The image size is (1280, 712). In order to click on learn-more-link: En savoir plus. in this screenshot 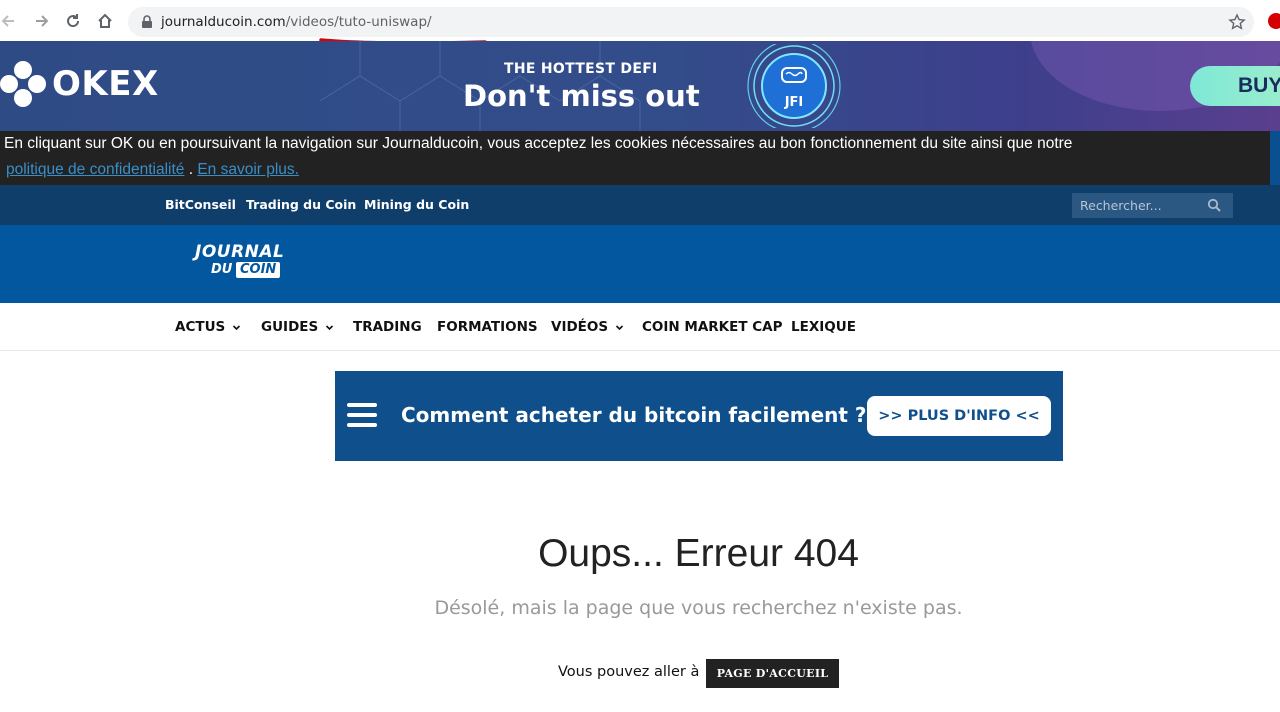, I will do `click(248, 169)`.